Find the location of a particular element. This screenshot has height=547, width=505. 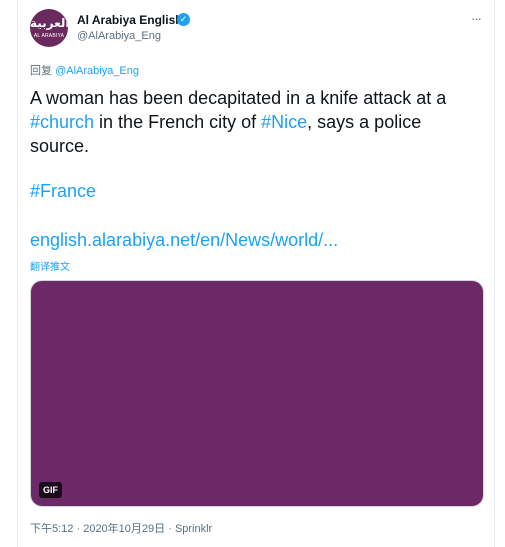

hashtag-france-link: #France is located at coordinates (63, 191).